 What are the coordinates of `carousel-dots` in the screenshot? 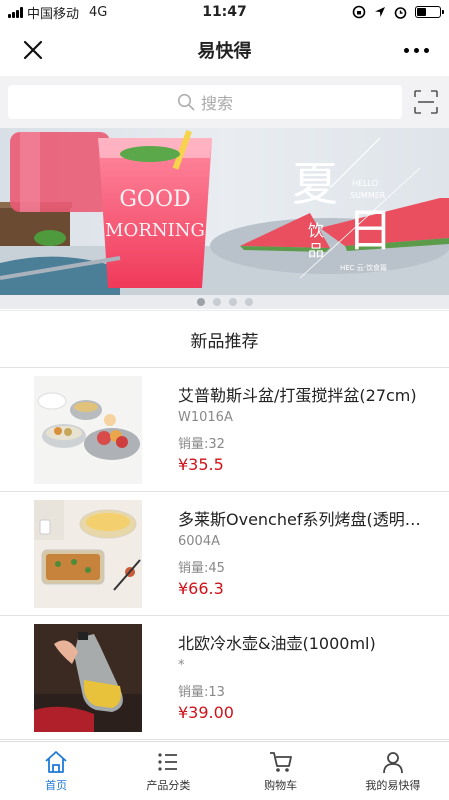 It's located at (224, 302).